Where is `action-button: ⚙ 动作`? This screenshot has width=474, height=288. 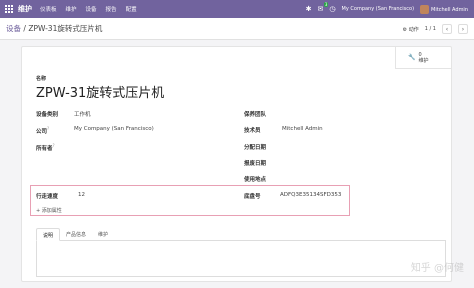 action-button: ⚙ 动作 is located at coordinates (411, 29).